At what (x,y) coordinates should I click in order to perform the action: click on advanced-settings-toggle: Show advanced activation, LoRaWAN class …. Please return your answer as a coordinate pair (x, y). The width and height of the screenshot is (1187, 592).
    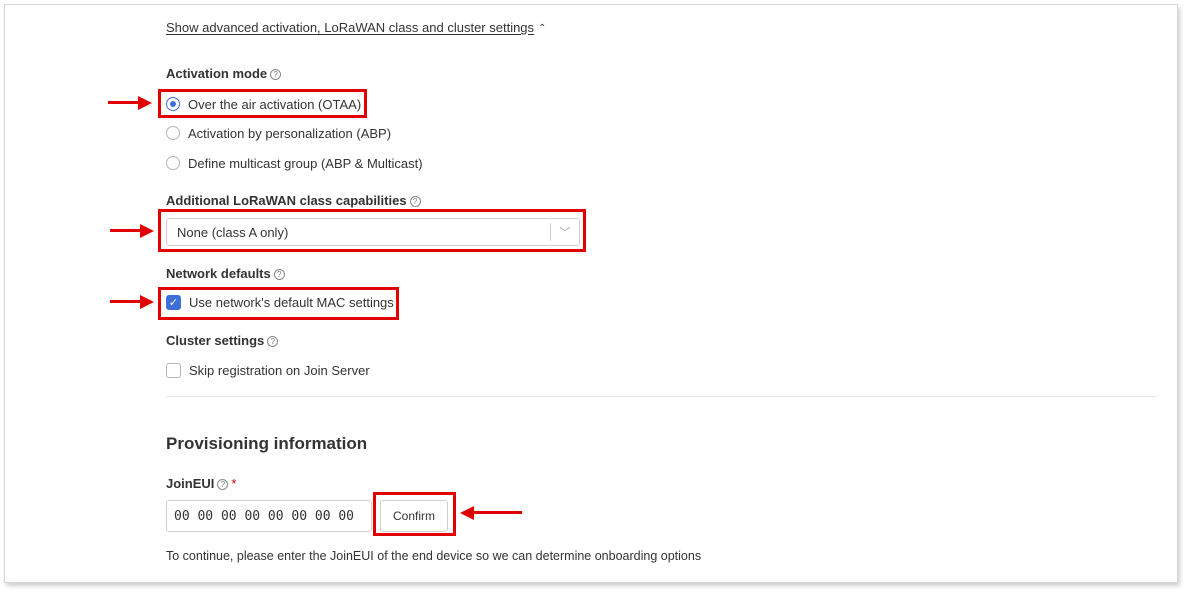
    Looking at the image, I should click on (356, 27).